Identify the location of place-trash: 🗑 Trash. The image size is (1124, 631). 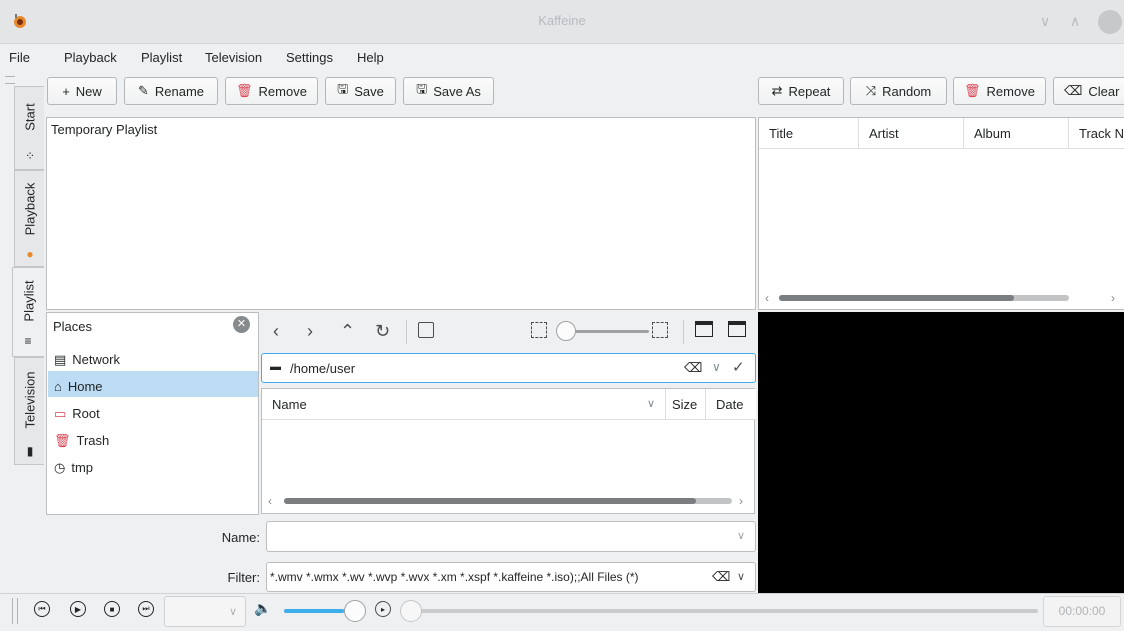
(153, 438).